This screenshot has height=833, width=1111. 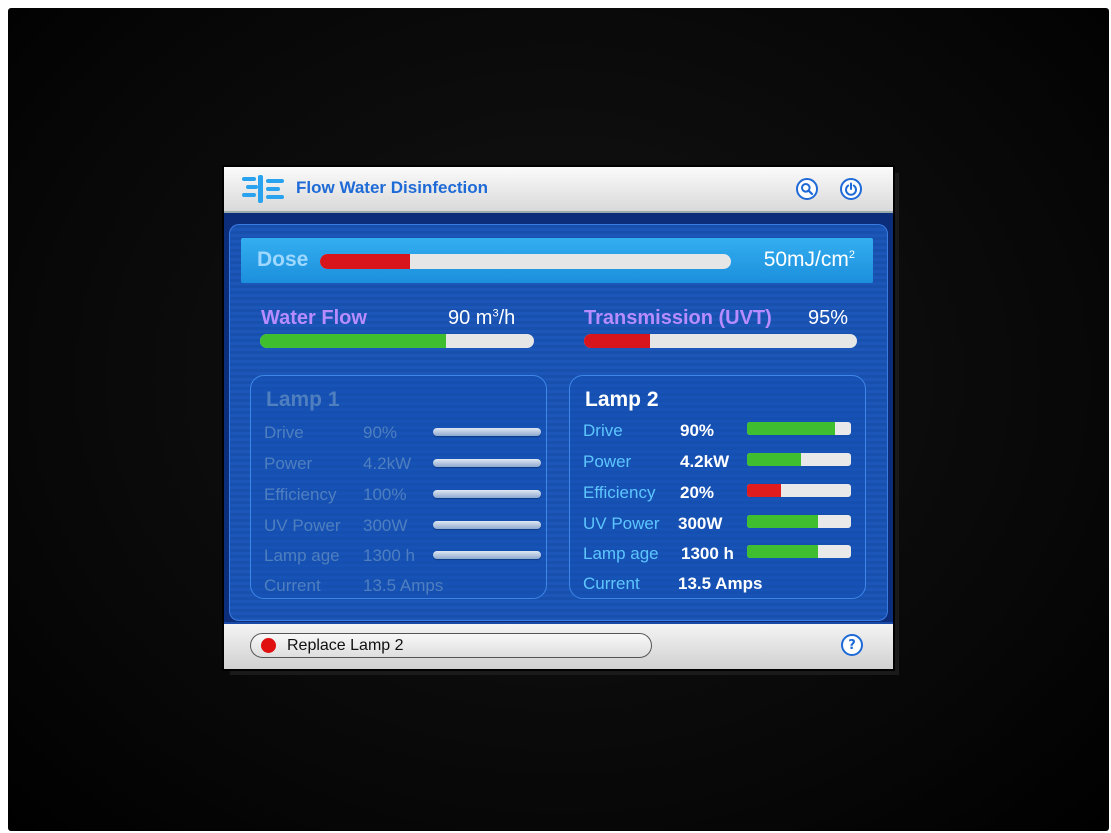 What do you see at coordinates (764, 490) in the screenshot?
I see `lamp-2-efficiency-gauge-fill` at bounding box center [764, 490].